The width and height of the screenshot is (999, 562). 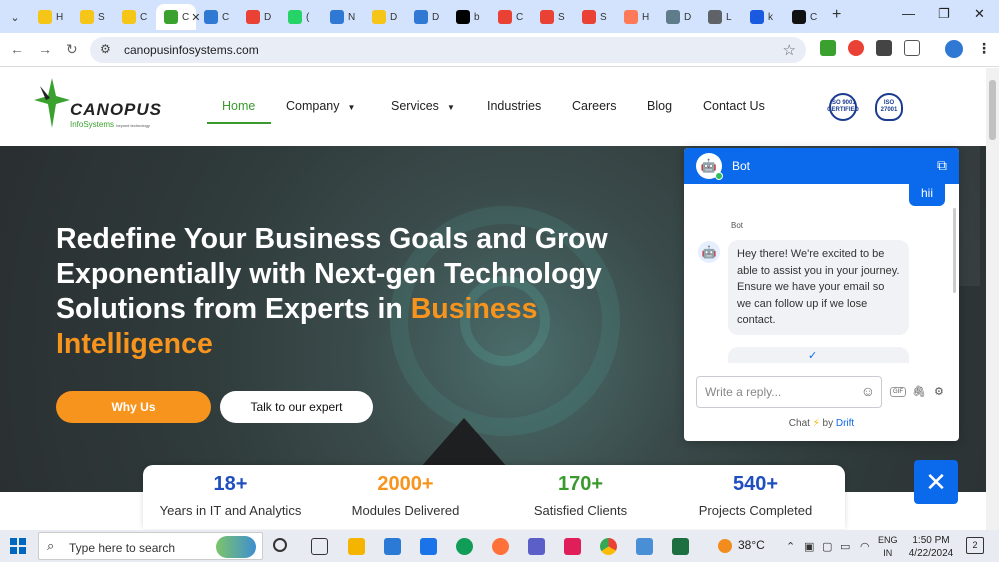 I want to click on nav-home-label: Home, so click(x=239, y=106).